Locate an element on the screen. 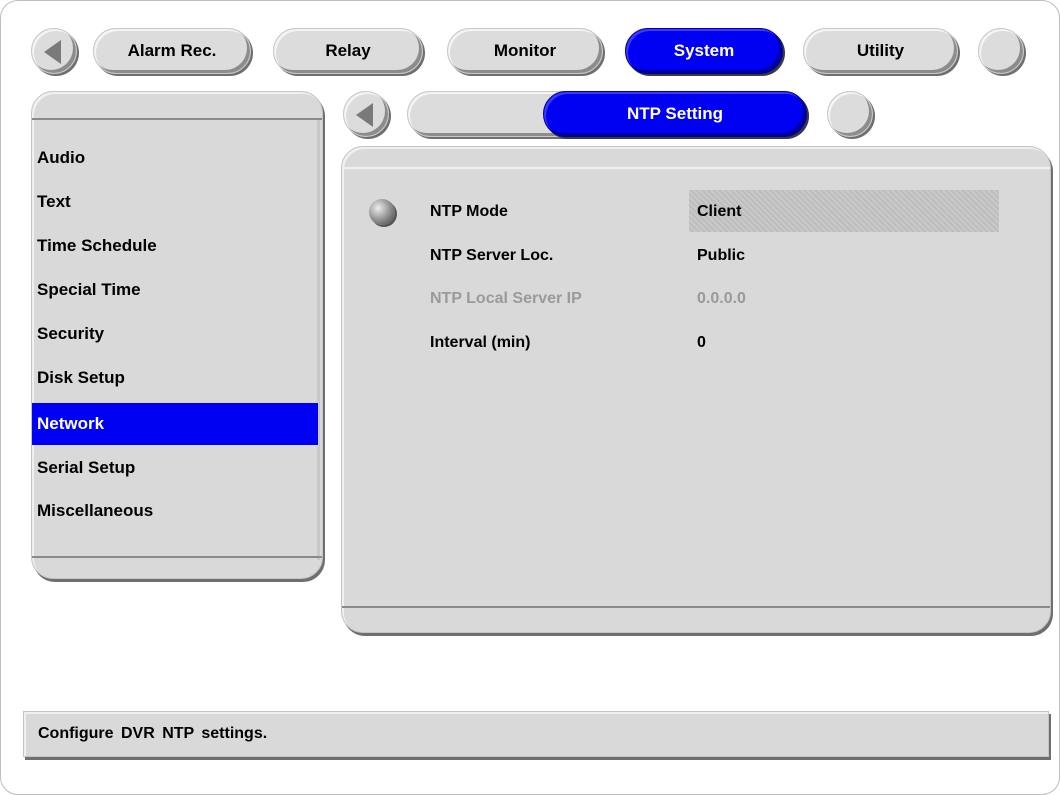 Image resolution: width=1060 pixels, height=795 pixels. sidebar-item-security: Security is located at coordinates (175, 334).